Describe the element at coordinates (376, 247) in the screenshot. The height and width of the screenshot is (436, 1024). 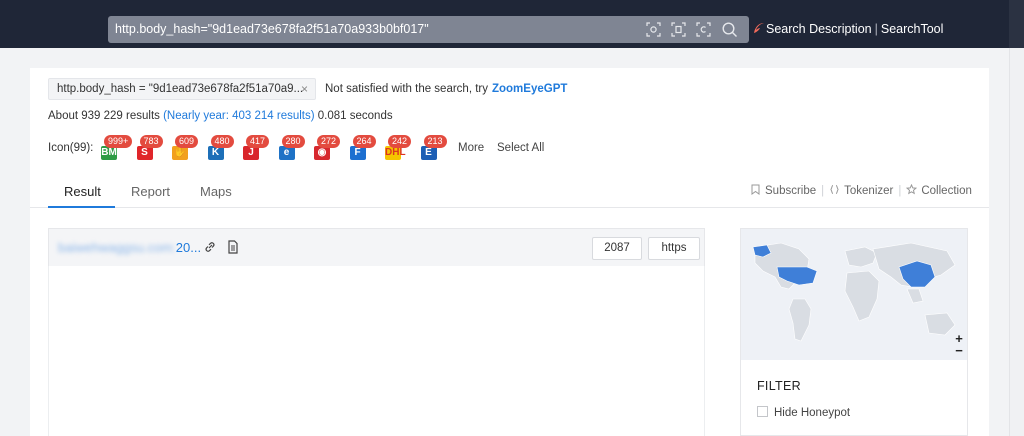
I see `result-card-header: baiwehwaggsu.com:20... 2087 https` at that location.